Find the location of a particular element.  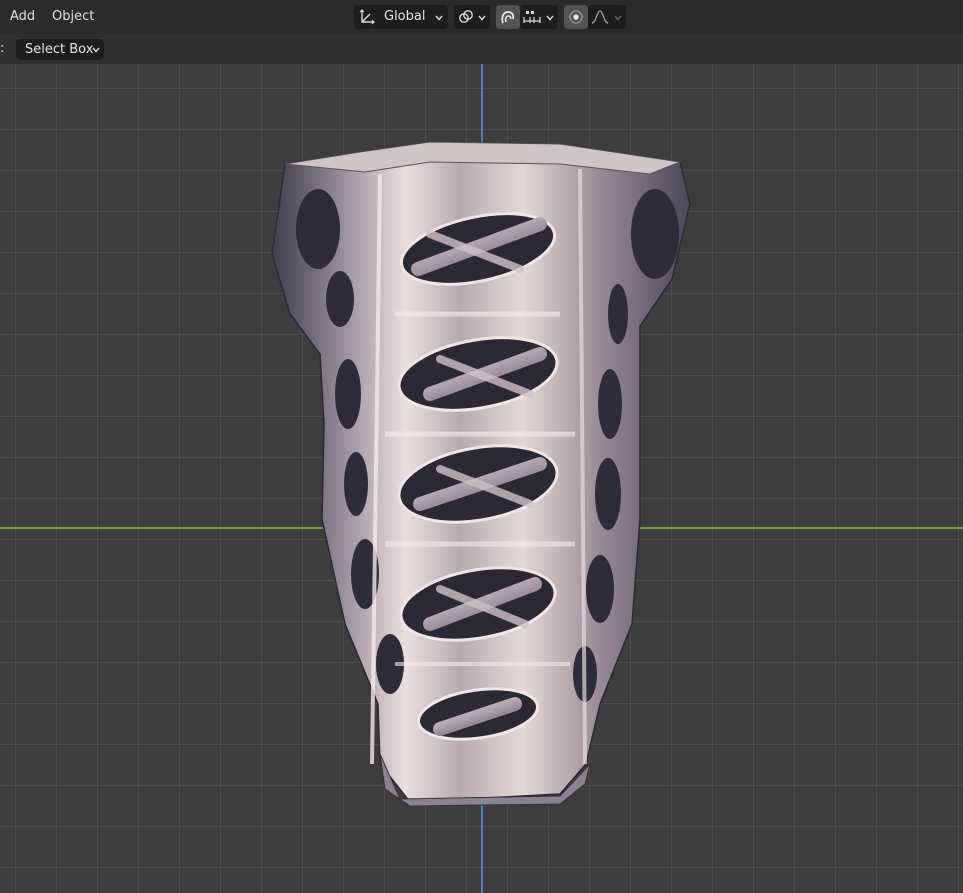

tool-settings-bar: : Select Box is located at coordinates (481, 49).